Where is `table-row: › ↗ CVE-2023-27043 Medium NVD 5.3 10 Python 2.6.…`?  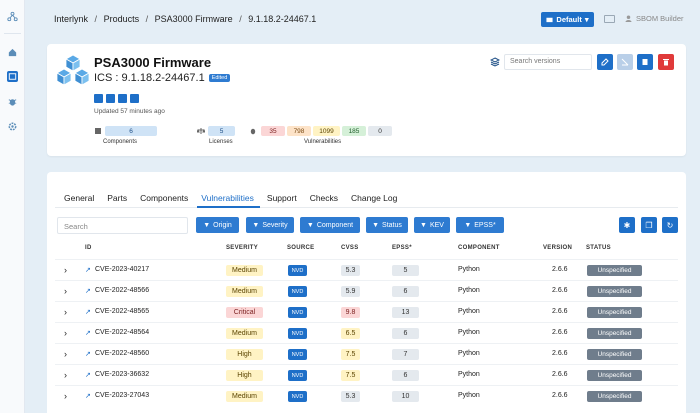 table-row: › ↗ CVE-2023-27043 Medium NVD 5.3 10 Python 2.6.… is located at coordinates (366, 395).